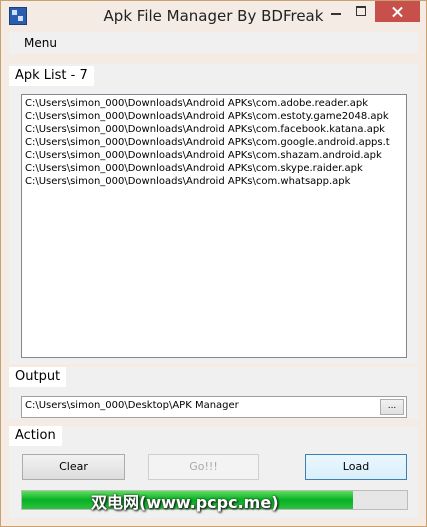 The height and width of the screenshot is (527, 427). Describe the element at coordinates (51, 76) in the screenshot. I see `apk-list-label: Apk List - 7` at that location.